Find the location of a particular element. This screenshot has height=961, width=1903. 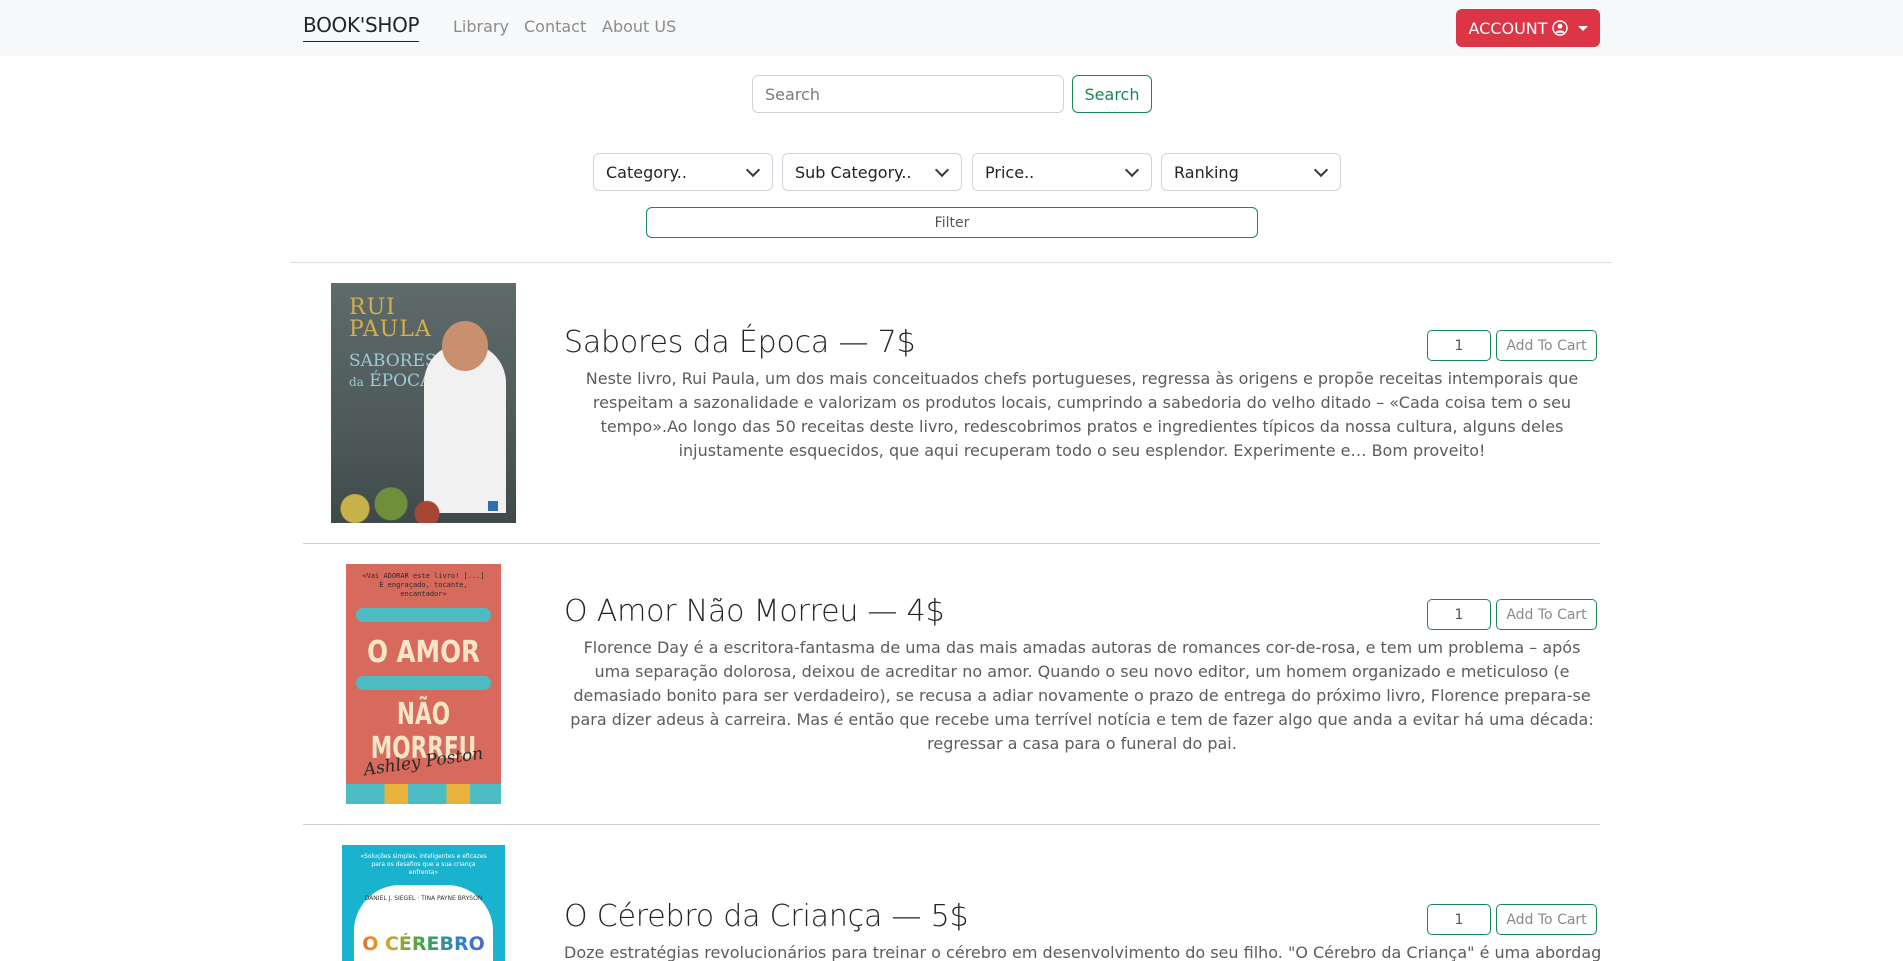

account-dropdown-button: ACCOUNT is located at coordinates (1528, 28).